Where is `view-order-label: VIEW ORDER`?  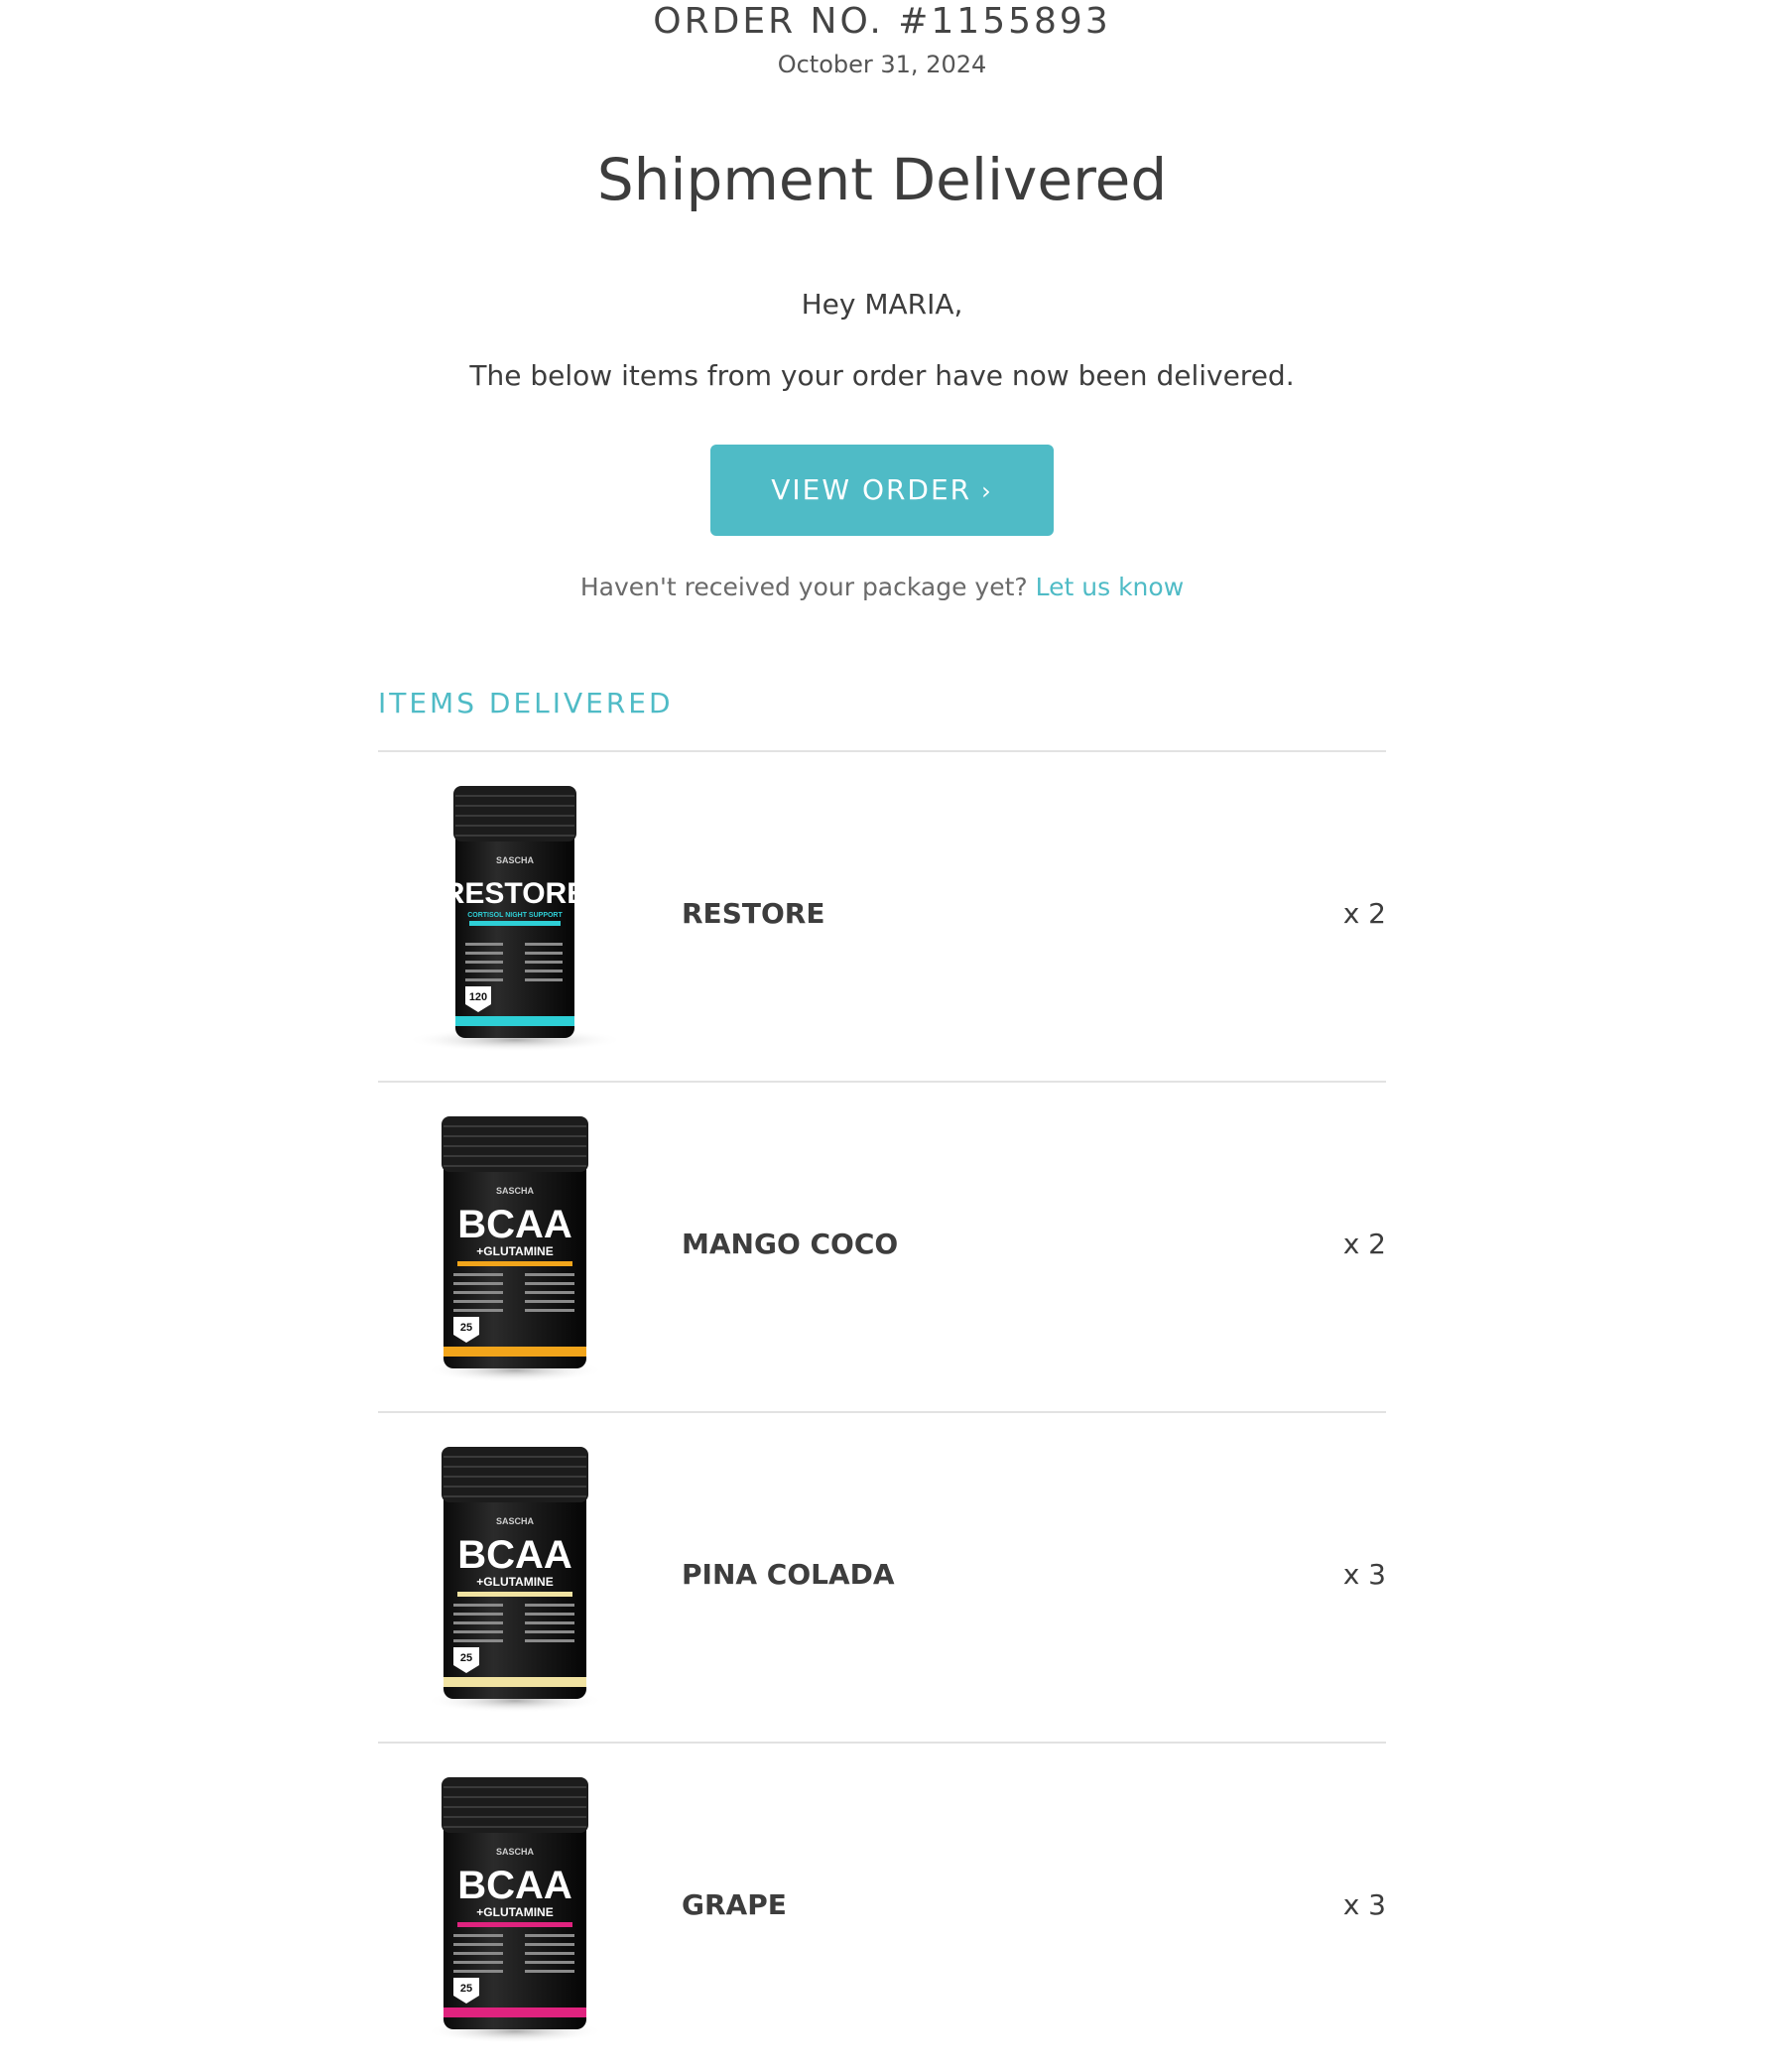 view-order-label: VIEW ORDER is located at coordinates (871, 490).